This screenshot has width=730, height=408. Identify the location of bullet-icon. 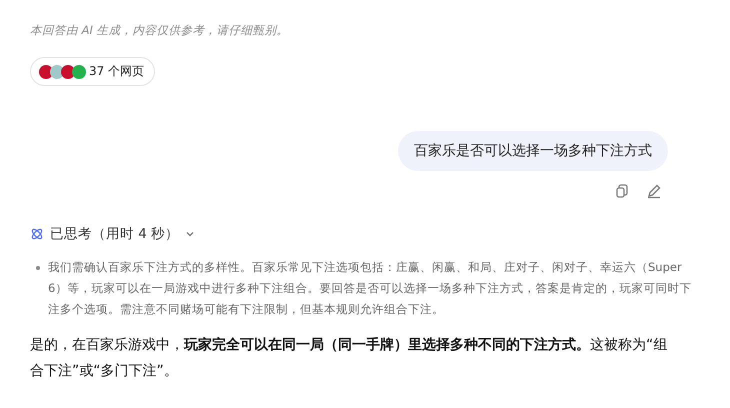
(38, 268).